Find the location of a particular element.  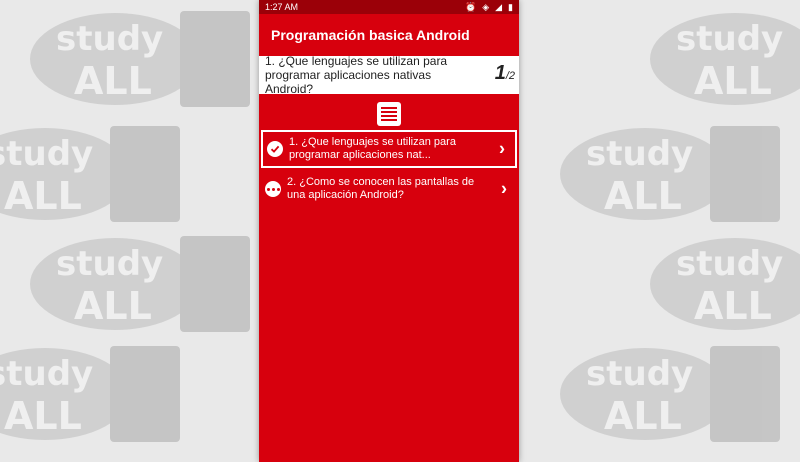

alarm-icon: ⏰ is located at coordinates (470, 6).